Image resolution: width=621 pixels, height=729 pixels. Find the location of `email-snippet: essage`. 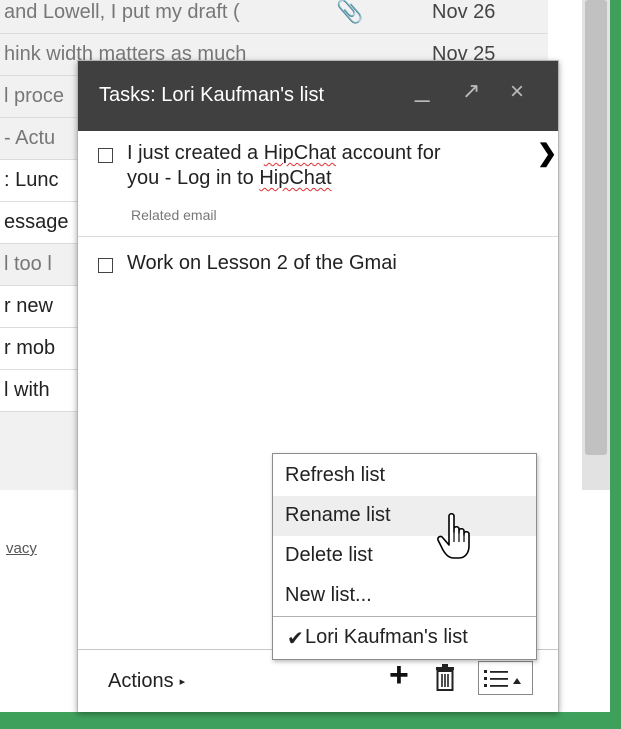

email-snippet: essage is located at coordinates (36, 222).